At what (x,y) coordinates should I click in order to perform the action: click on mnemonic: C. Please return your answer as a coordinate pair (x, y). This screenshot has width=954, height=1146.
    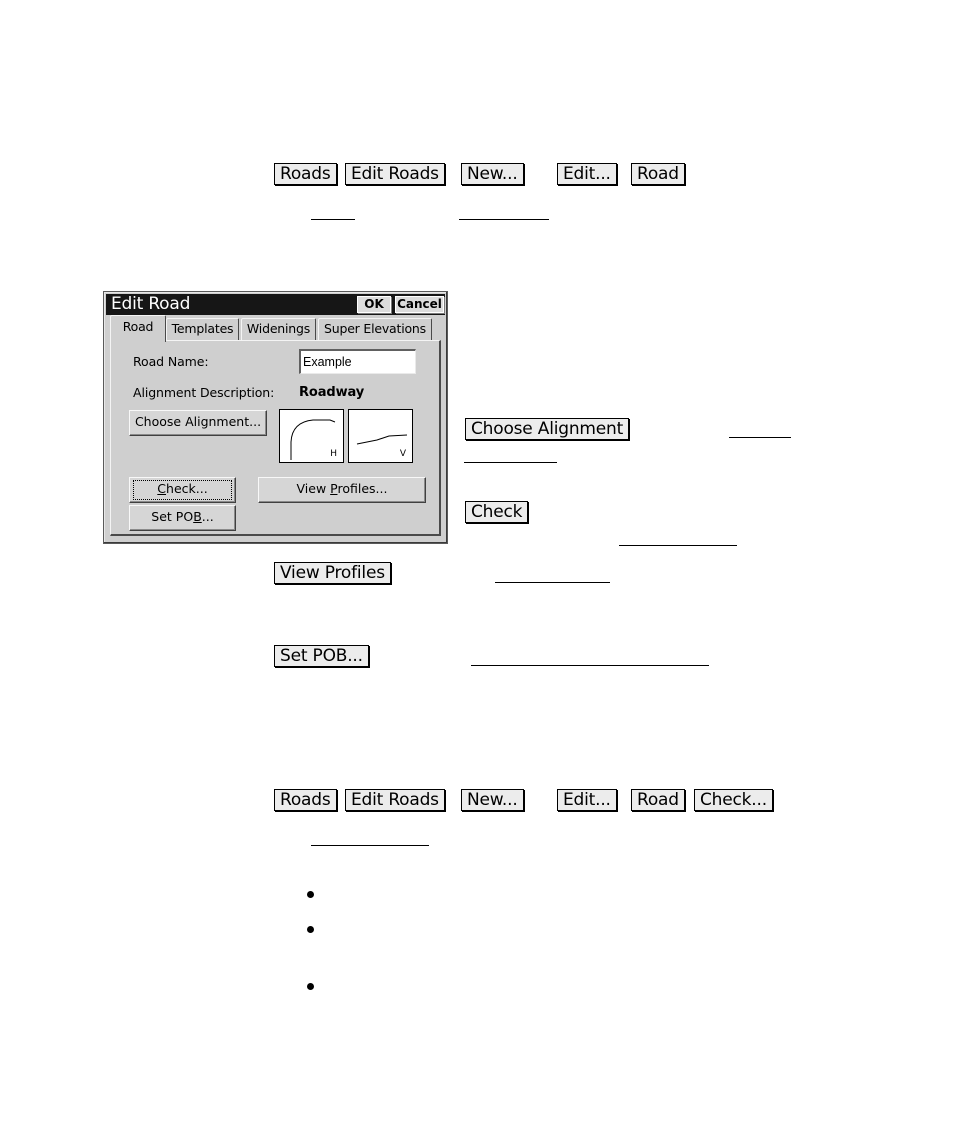
    Looking at the image, I should click on (162, 488).